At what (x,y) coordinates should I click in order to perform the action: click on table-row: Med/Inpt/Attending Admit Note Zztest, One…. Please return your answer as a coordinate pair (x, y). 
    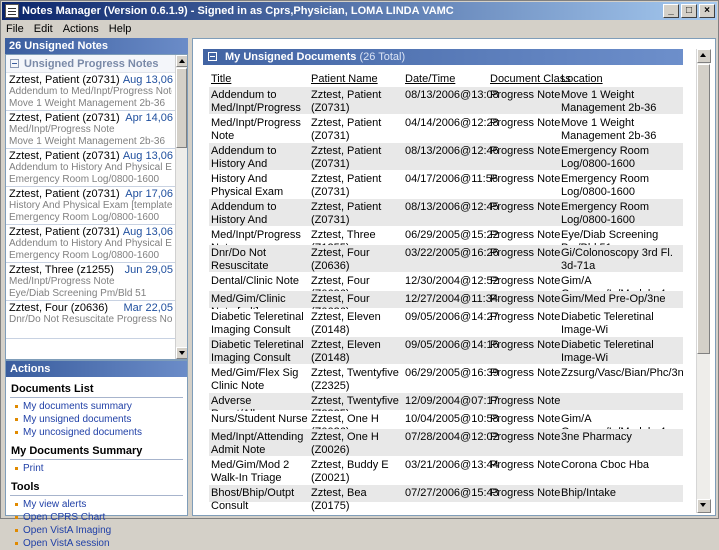
    Looking at the image, I should click on (446, 443).